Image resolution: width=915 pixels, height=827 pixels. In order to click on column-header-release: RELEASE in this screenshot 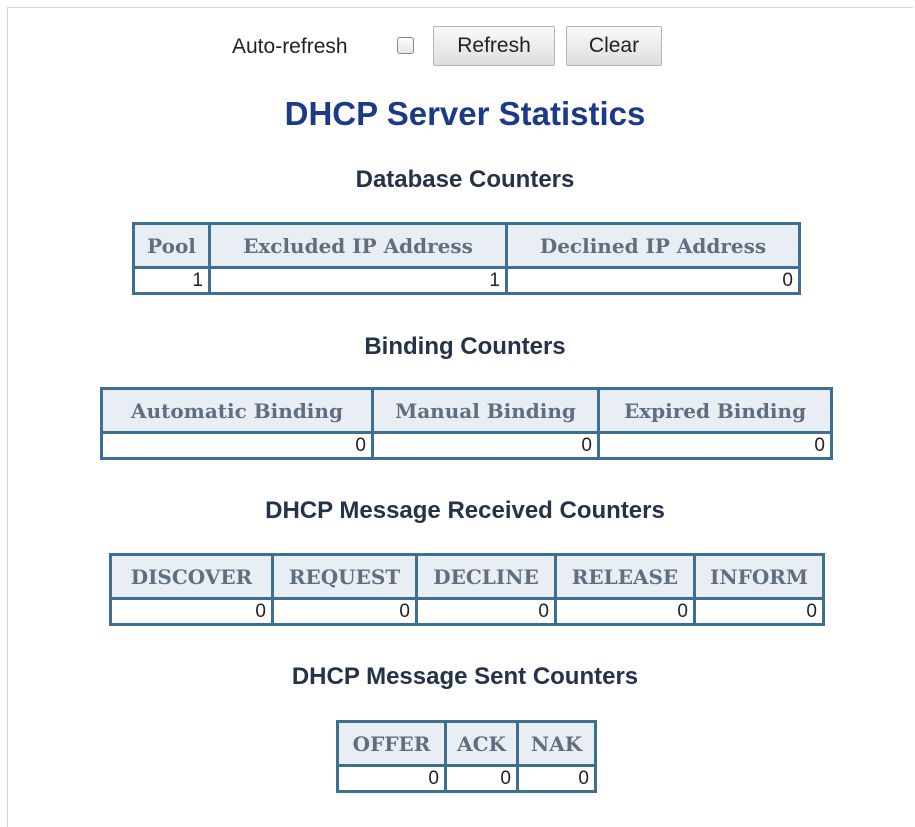, I will do `click(625, 576)`.